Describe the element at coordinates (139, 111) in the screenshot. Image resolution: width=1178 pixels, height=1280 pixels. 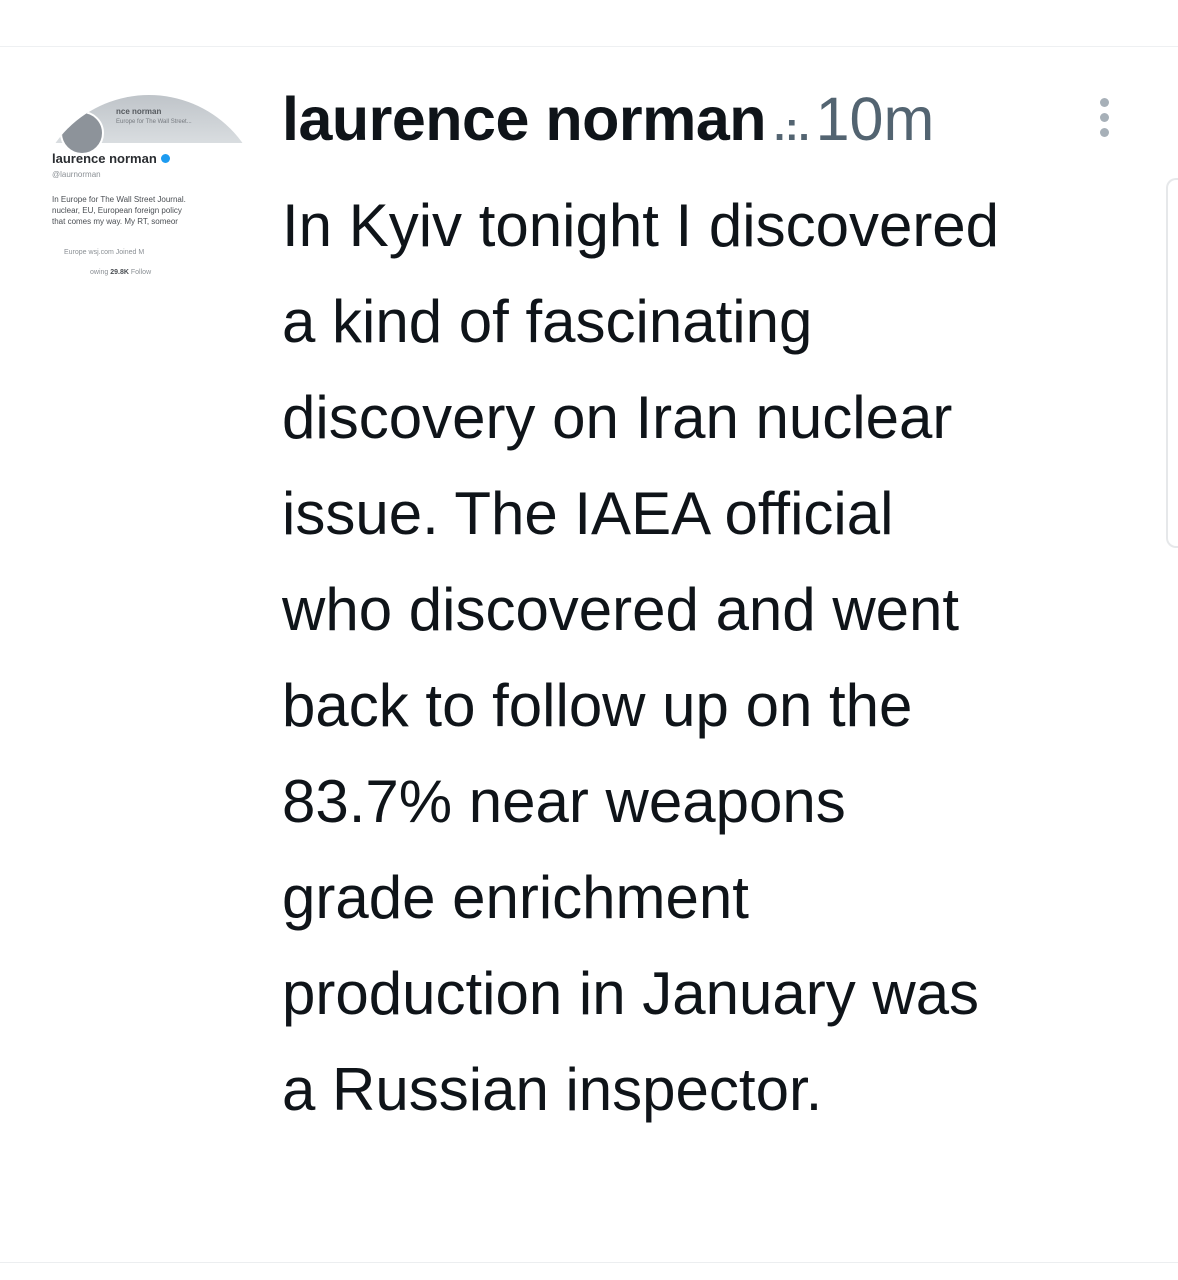
I see `avatar-banner-name: nce norman` at that location.